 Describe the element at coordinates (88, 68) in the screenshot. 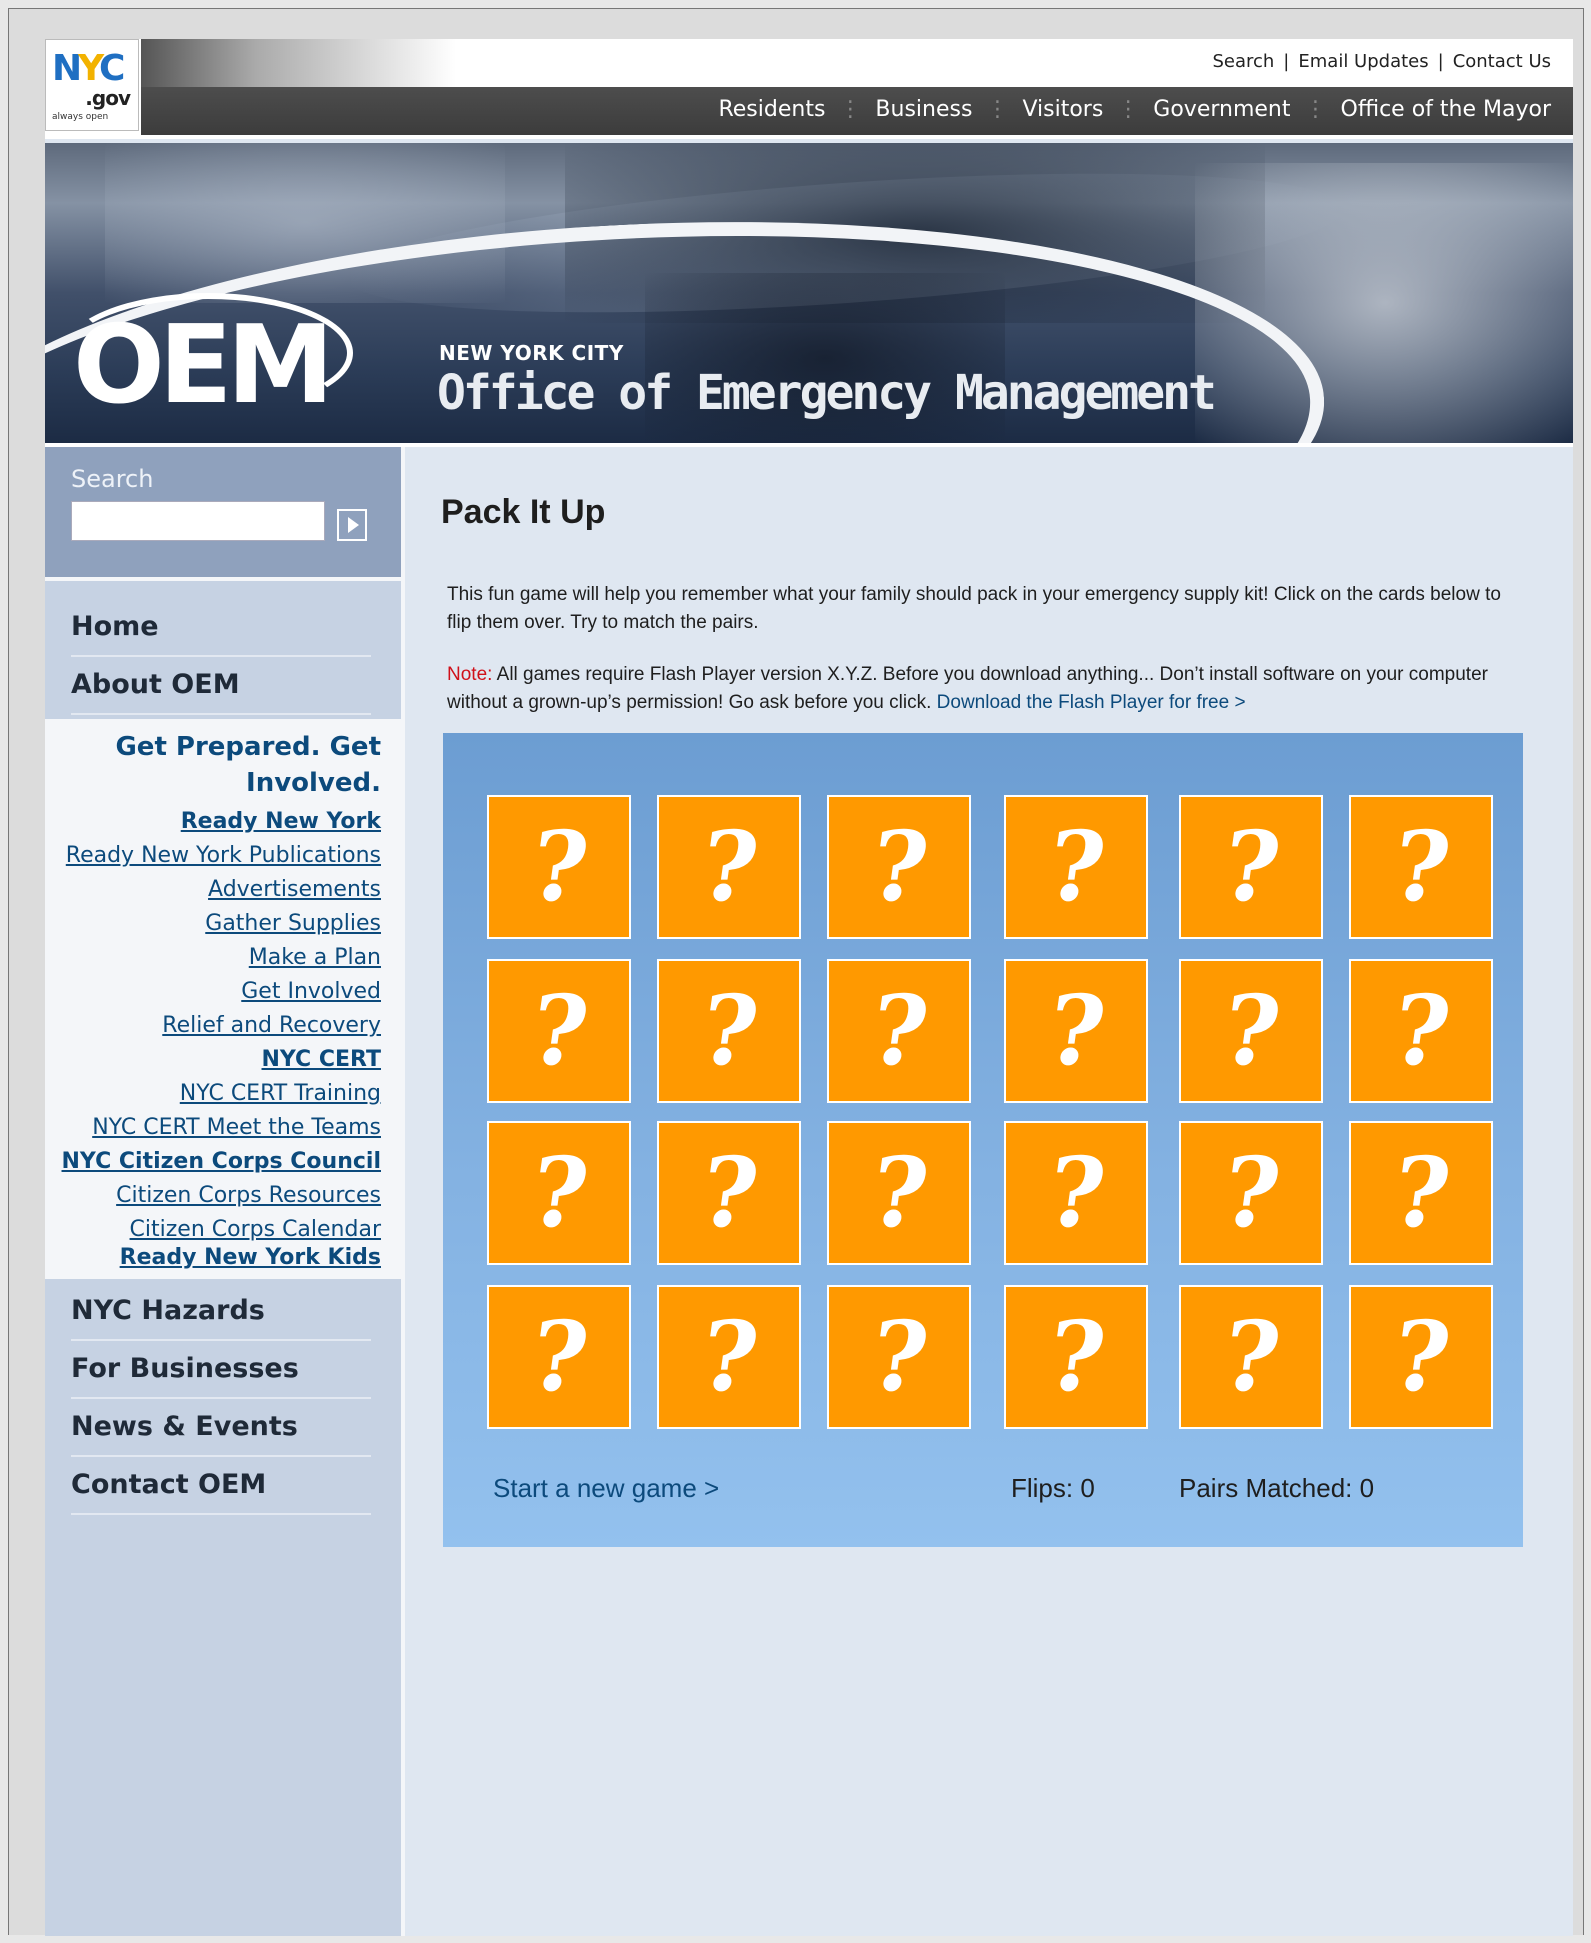

I see `nyc-logo-mark: NYC` at that location.